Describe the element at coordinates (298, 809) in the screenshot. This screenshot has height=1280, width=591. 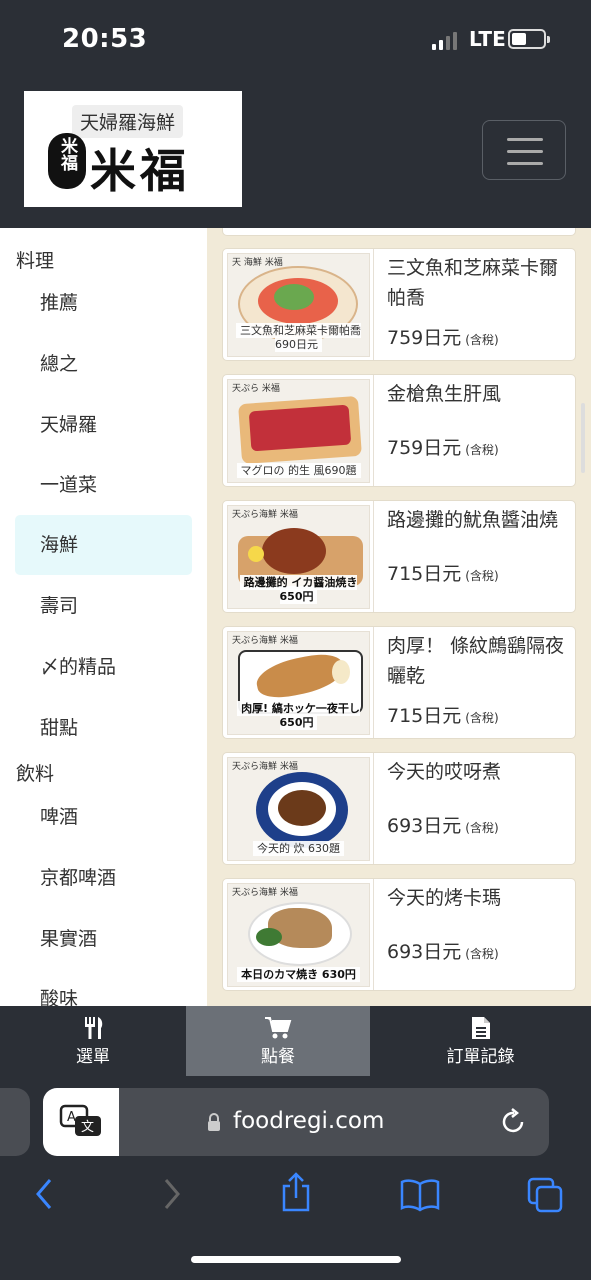
I see `menu-item-photo: 天ぷら海鮮 米福 今天的 炊 630題` at that location.